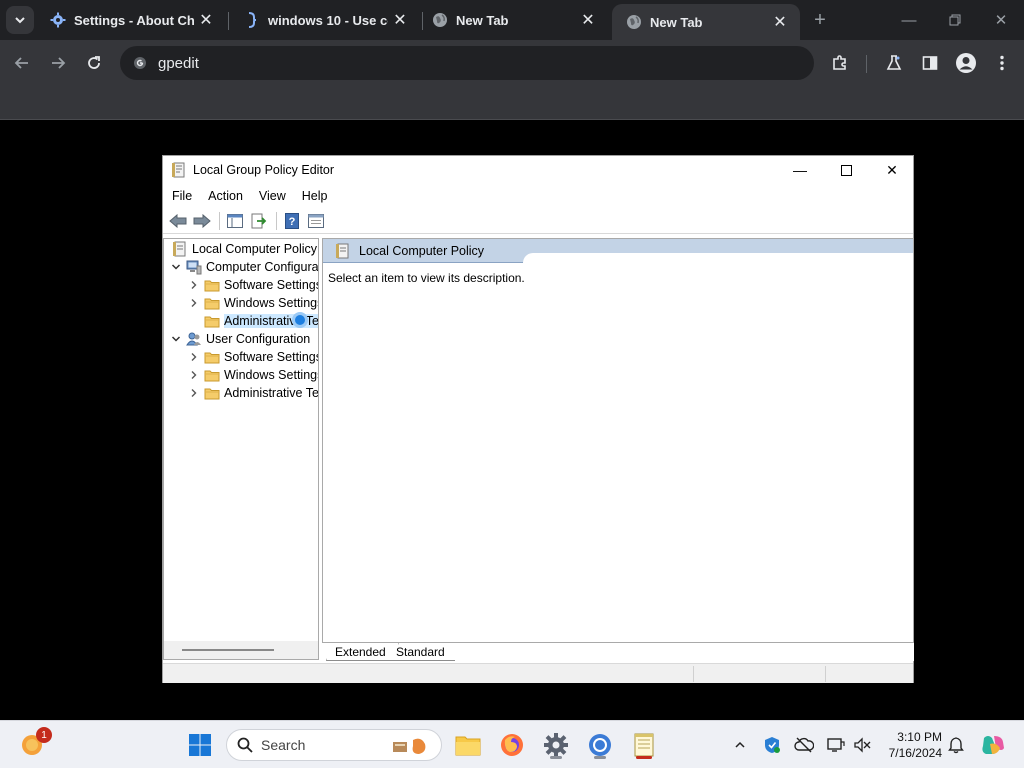 This screenshot has width=1024, height=768. I want to click on browser-tab-windows10: windows 10 - Use command ✕, so click(325, 20).